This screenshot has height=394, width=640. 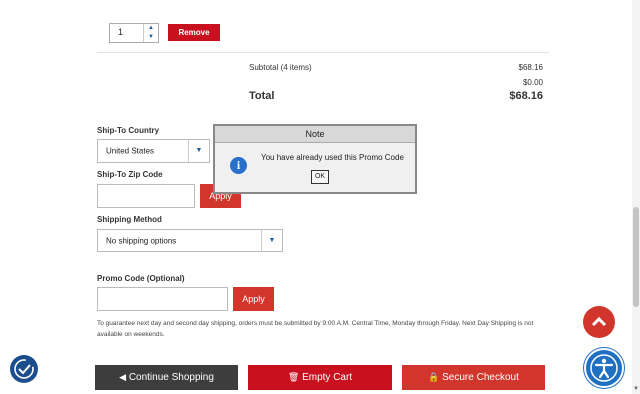 I want to click on ok-button: OK, so click(x=320, y=177).